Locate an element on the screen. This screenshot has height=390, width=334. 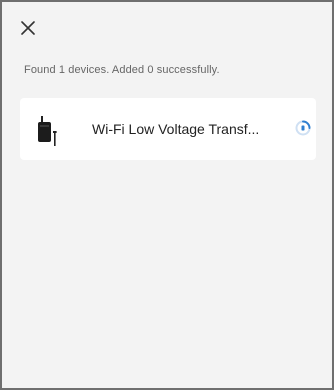
close-button is located at coordinates (28, 28).